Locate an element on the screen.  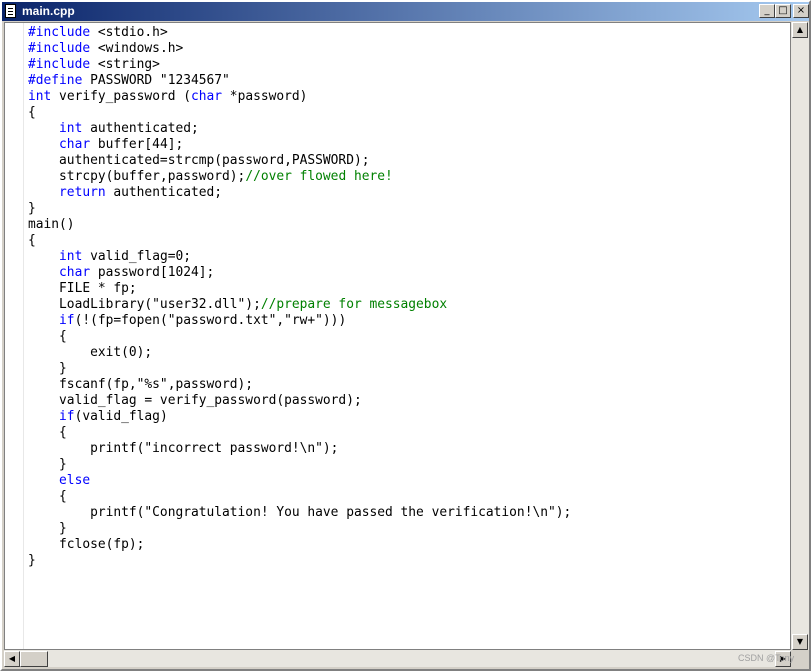
code-line: fclose(fp); is located at coordinates (299, 545).